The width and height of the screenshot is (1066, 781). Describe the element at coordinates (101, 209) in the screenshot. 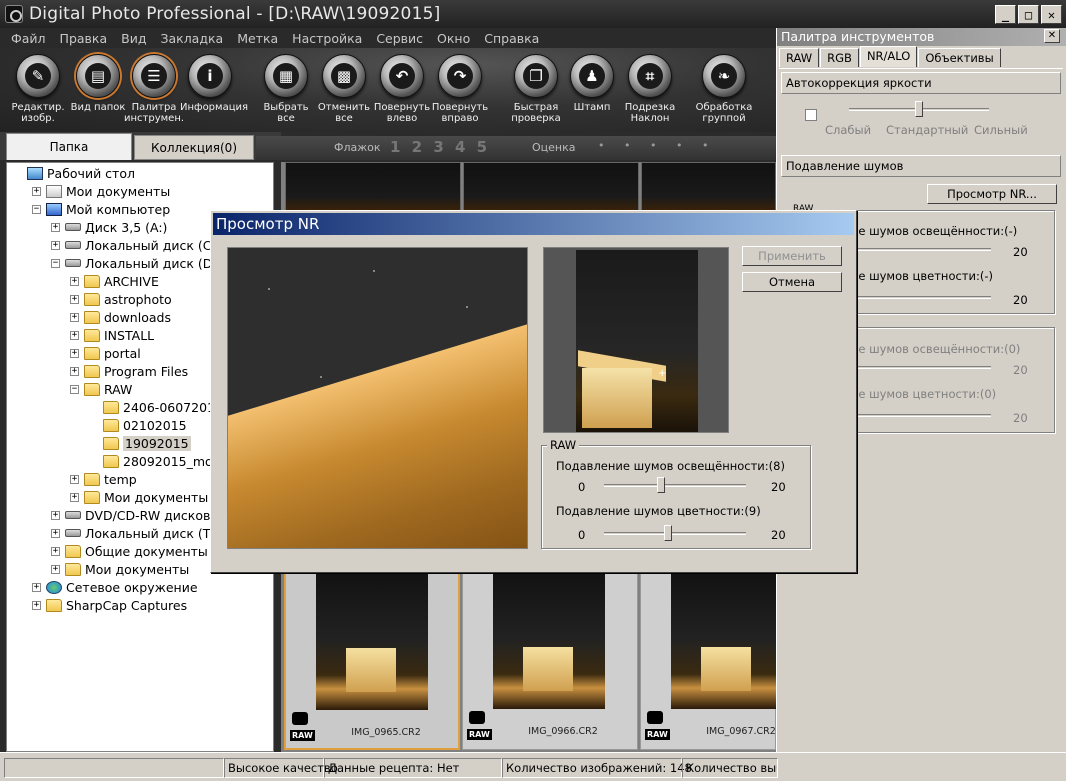

I see `tree-item: − Мой компьютер` at that location.